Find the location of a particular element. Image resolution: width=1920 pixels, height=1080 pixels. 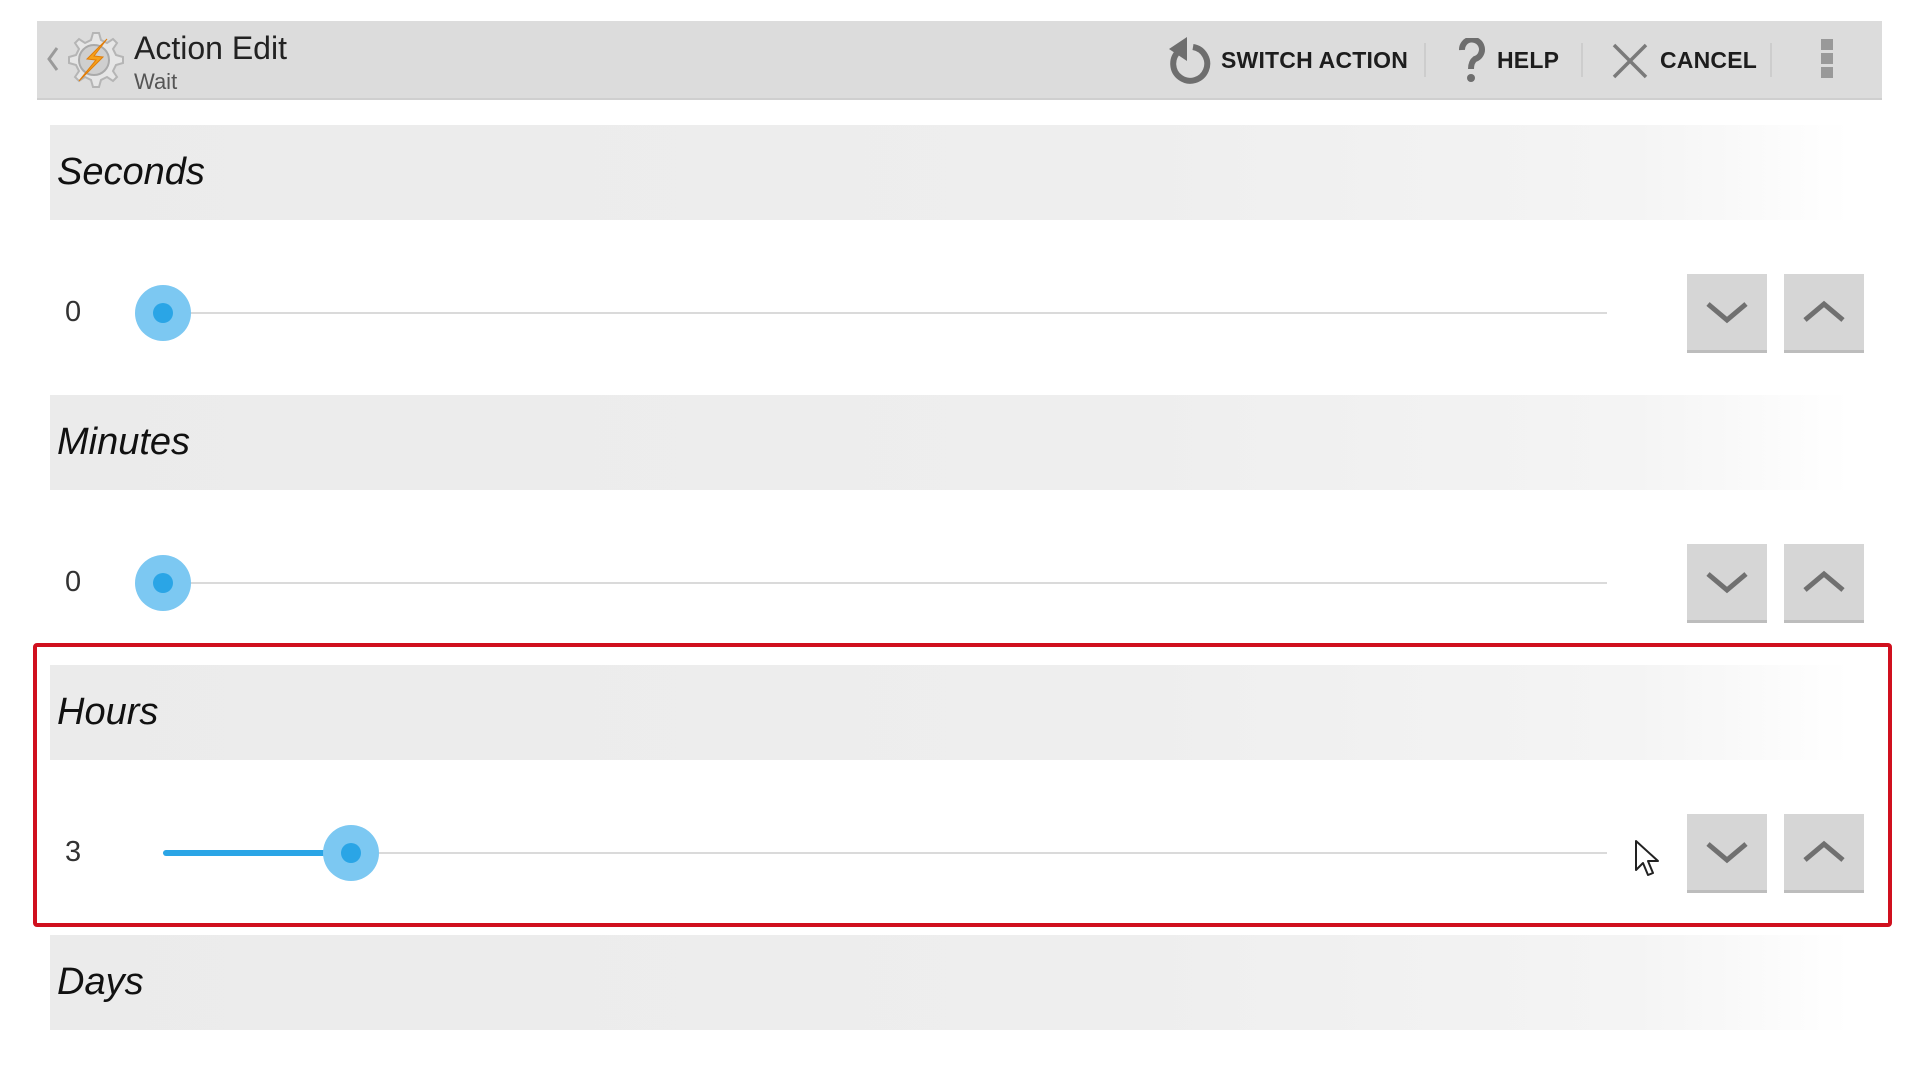

help-button: HELP is located at coordinates (1508, 60).